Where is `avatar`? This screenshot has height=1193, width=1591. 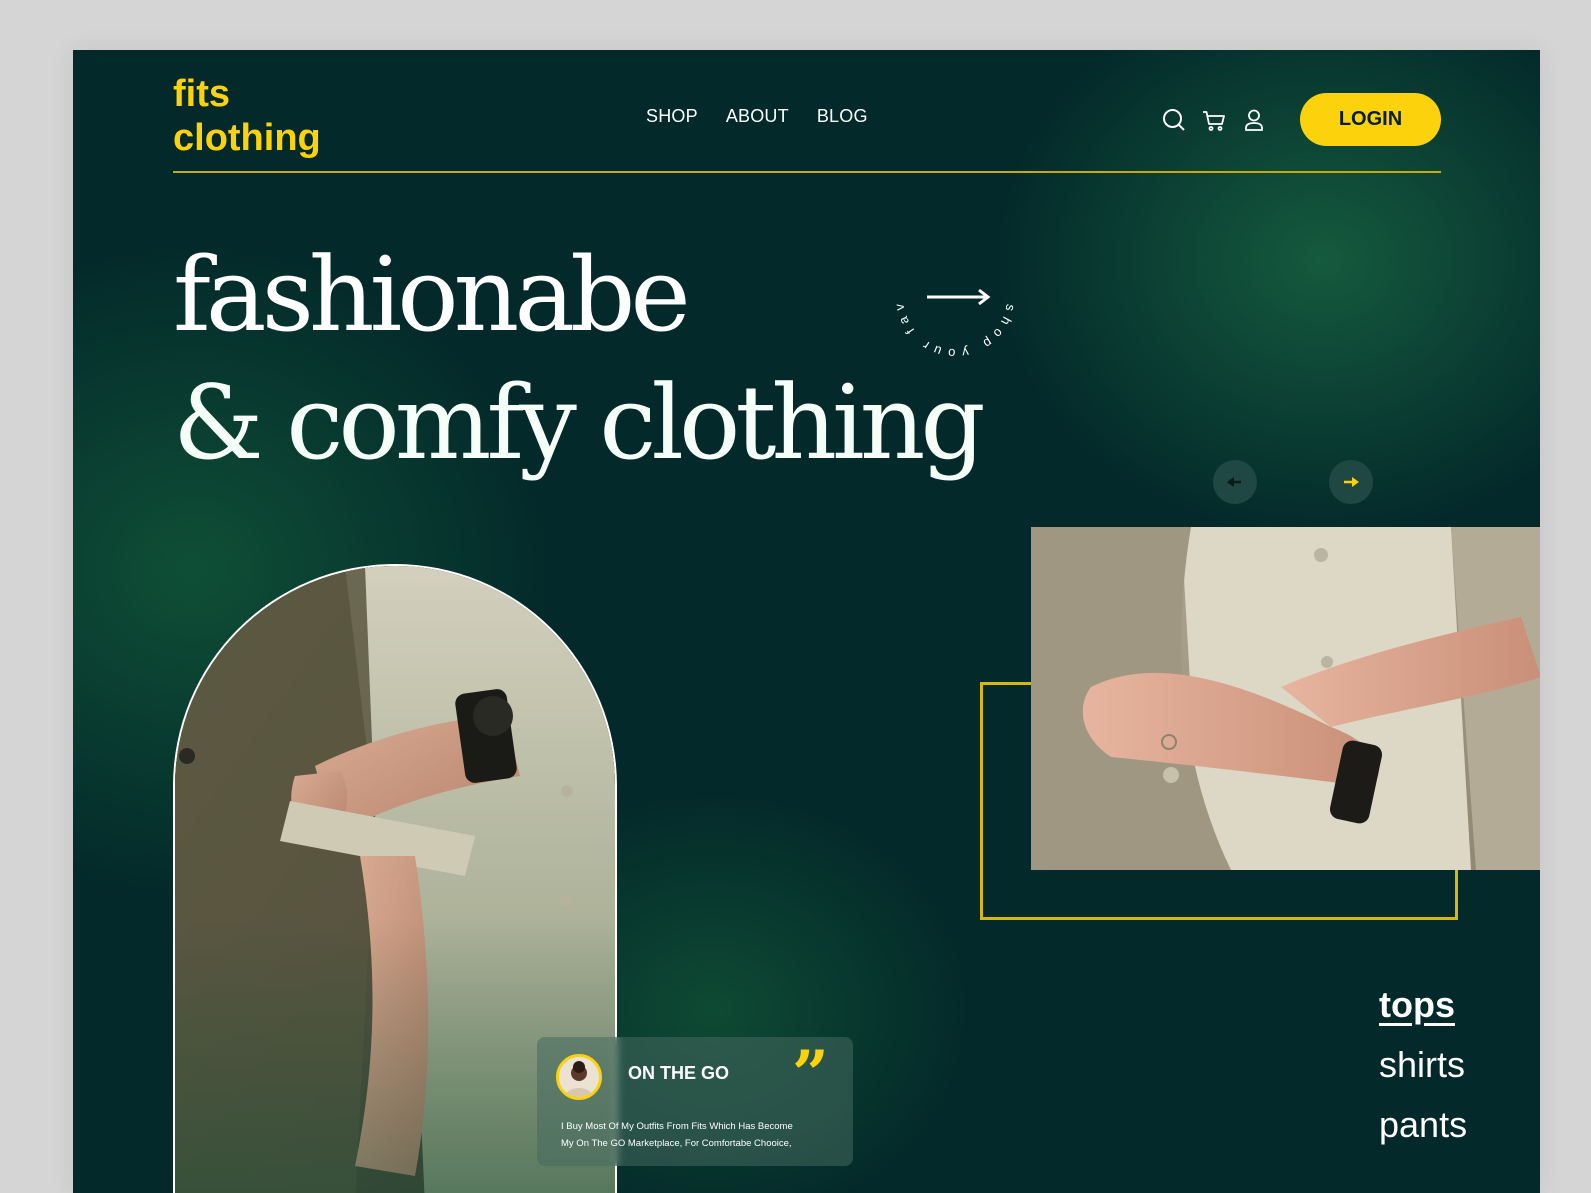
avatar is located at coordinates (579, 1077).